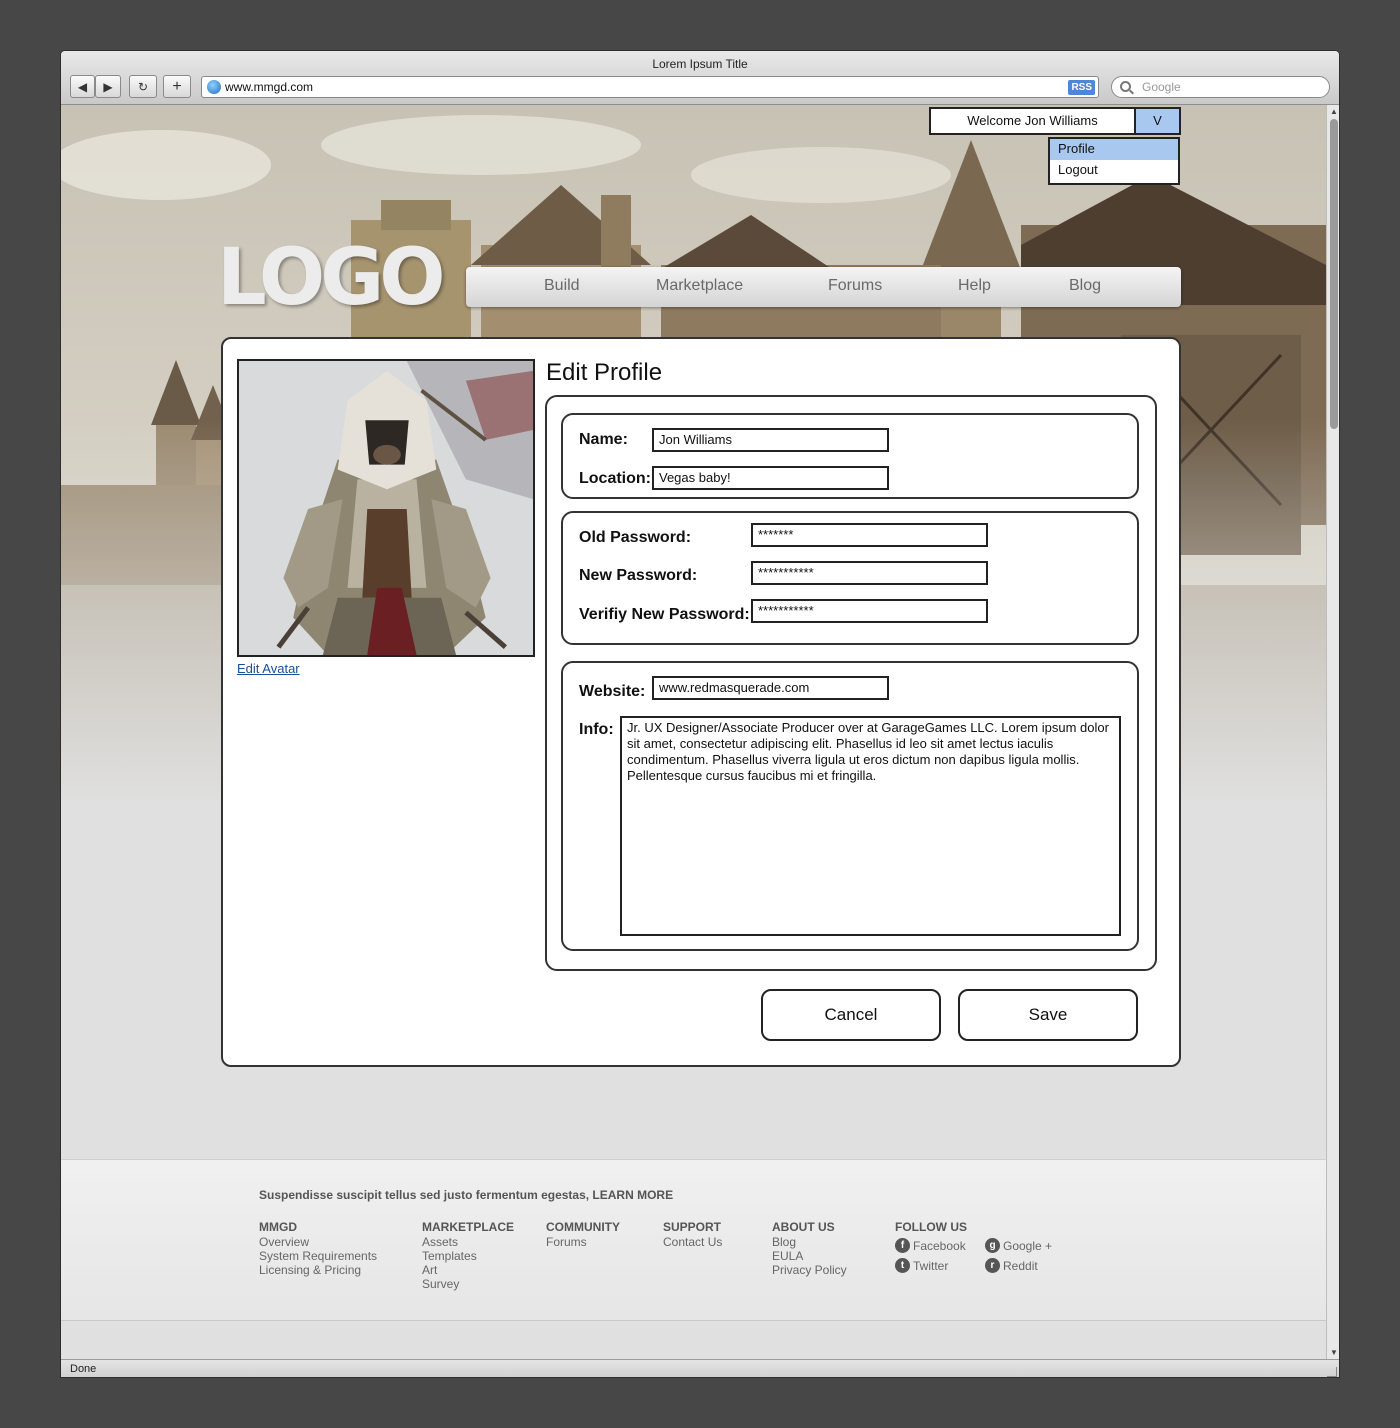  I want to click on location-label: Location:, so click(615, 478).